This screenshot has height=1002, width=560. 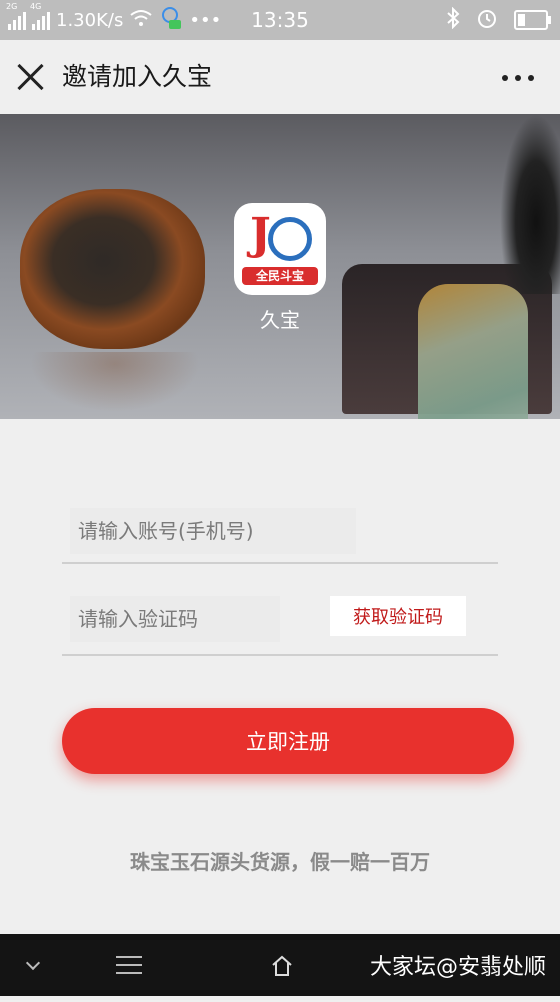 What do you see at coordinates (532, 20) in the screenshot?
I see `battery-icon` at bounding box center [532, 20].